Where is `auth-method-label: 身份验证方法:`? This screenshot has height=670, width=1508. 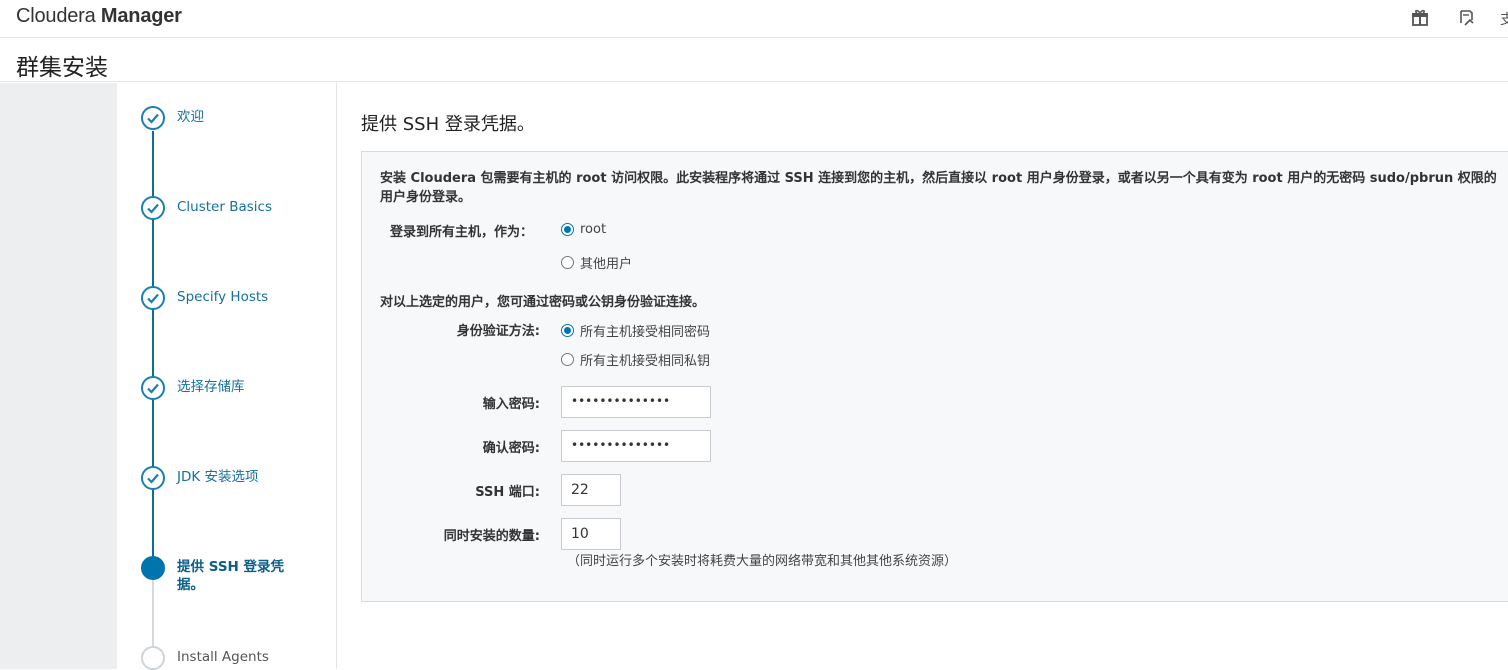
auth-method-label: 身份验证方法: is located at coordinates (498, 331).